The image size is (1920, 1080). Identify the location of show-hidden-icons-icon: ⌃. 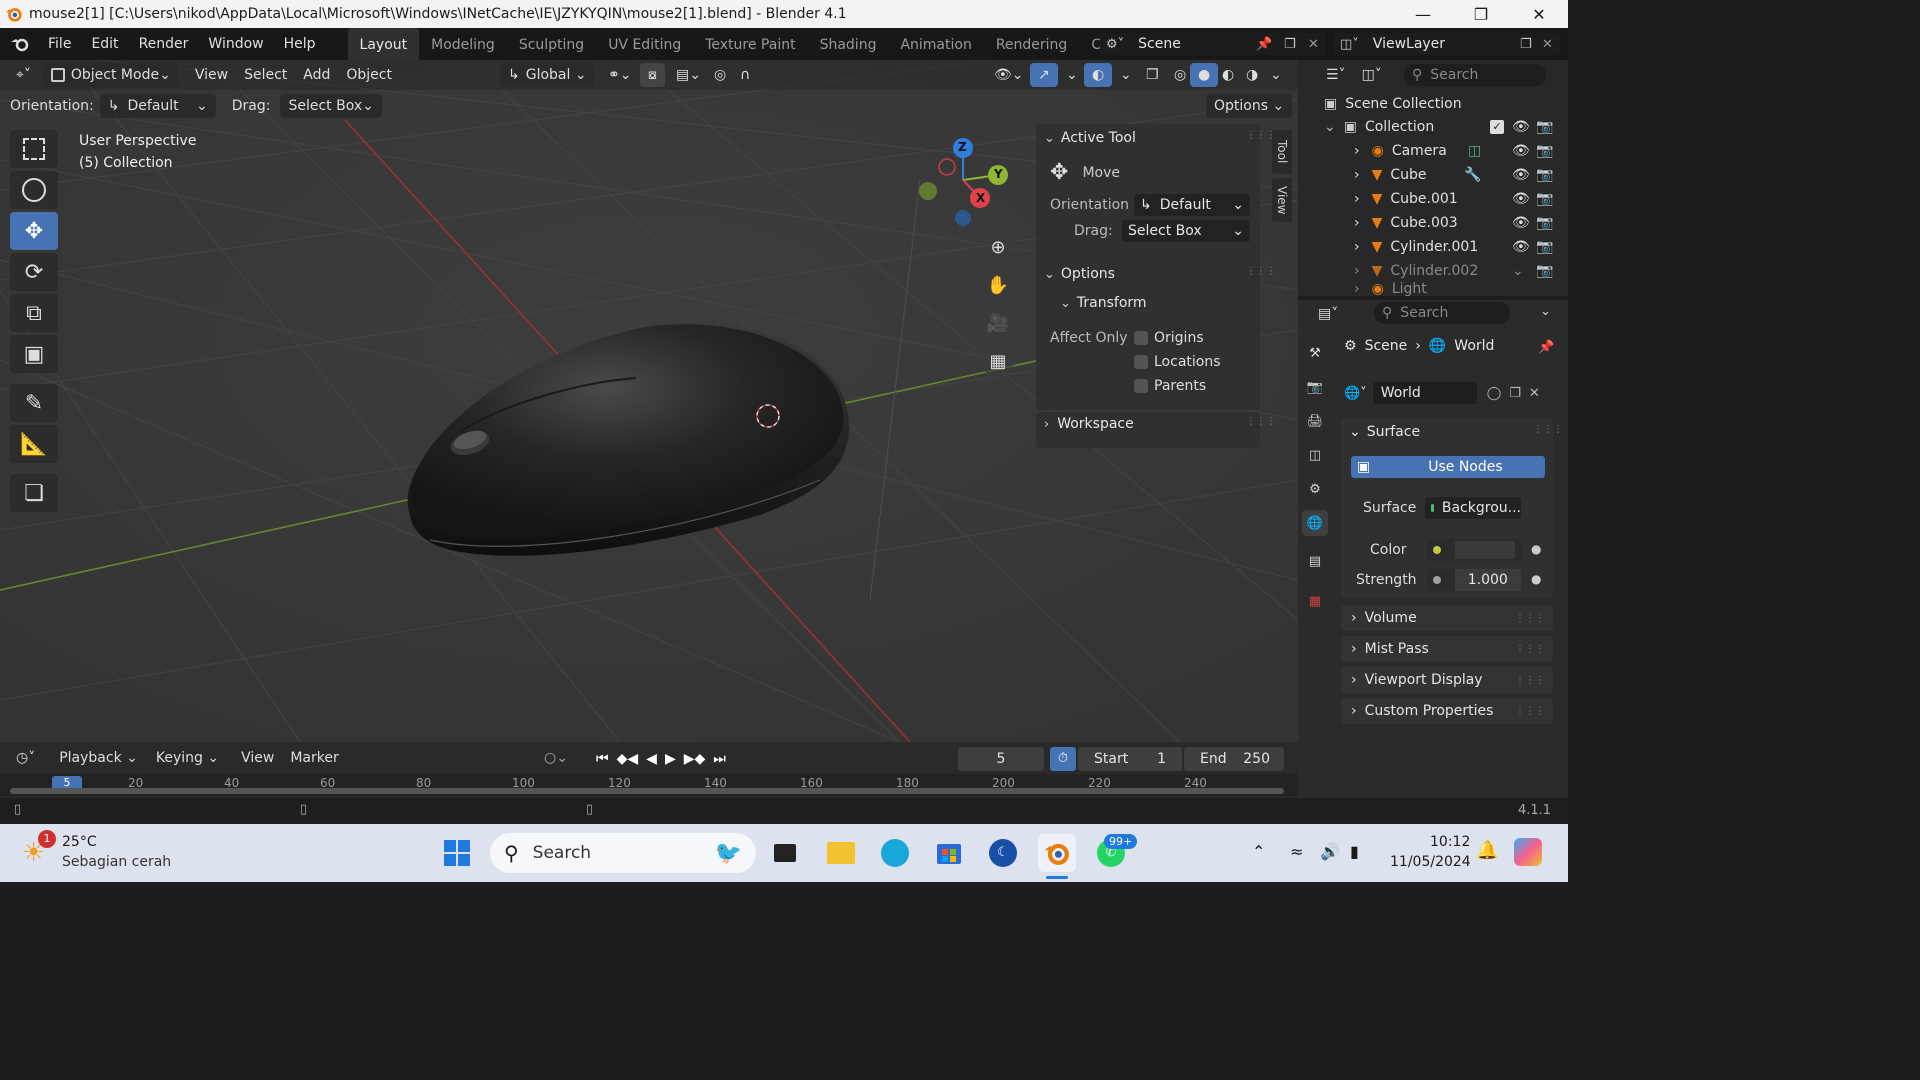
(1258, 851).